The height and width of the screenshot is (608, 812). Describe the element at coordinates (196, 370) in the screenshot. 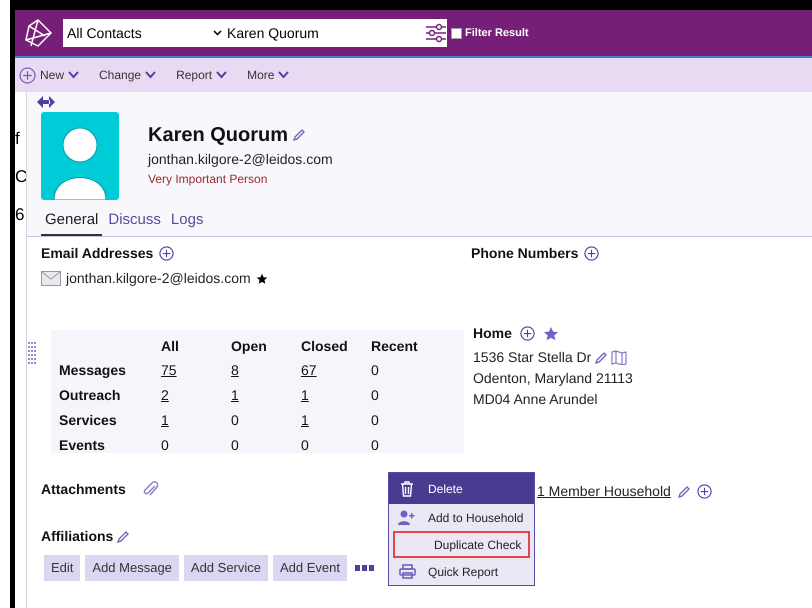

I see `count-link: 75` at that location.